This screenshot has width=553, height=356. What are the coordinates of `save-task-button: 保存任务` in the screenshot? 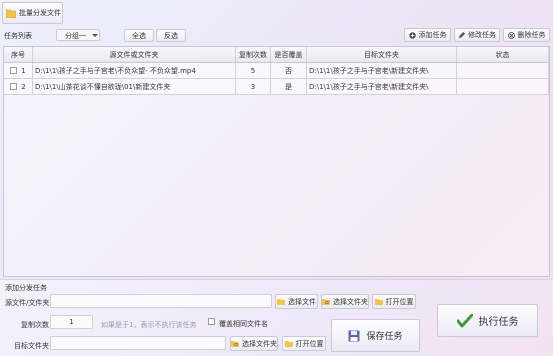 It's located at (375, 335).